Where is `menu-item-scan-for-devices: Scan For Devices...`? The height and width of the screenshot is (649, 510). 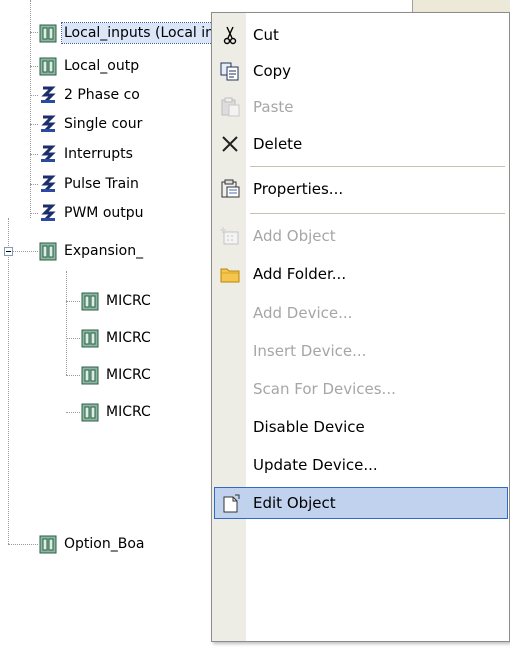 menu-item-scan-for-devices: Scan For Devices... is located at coordinates (361, 389).